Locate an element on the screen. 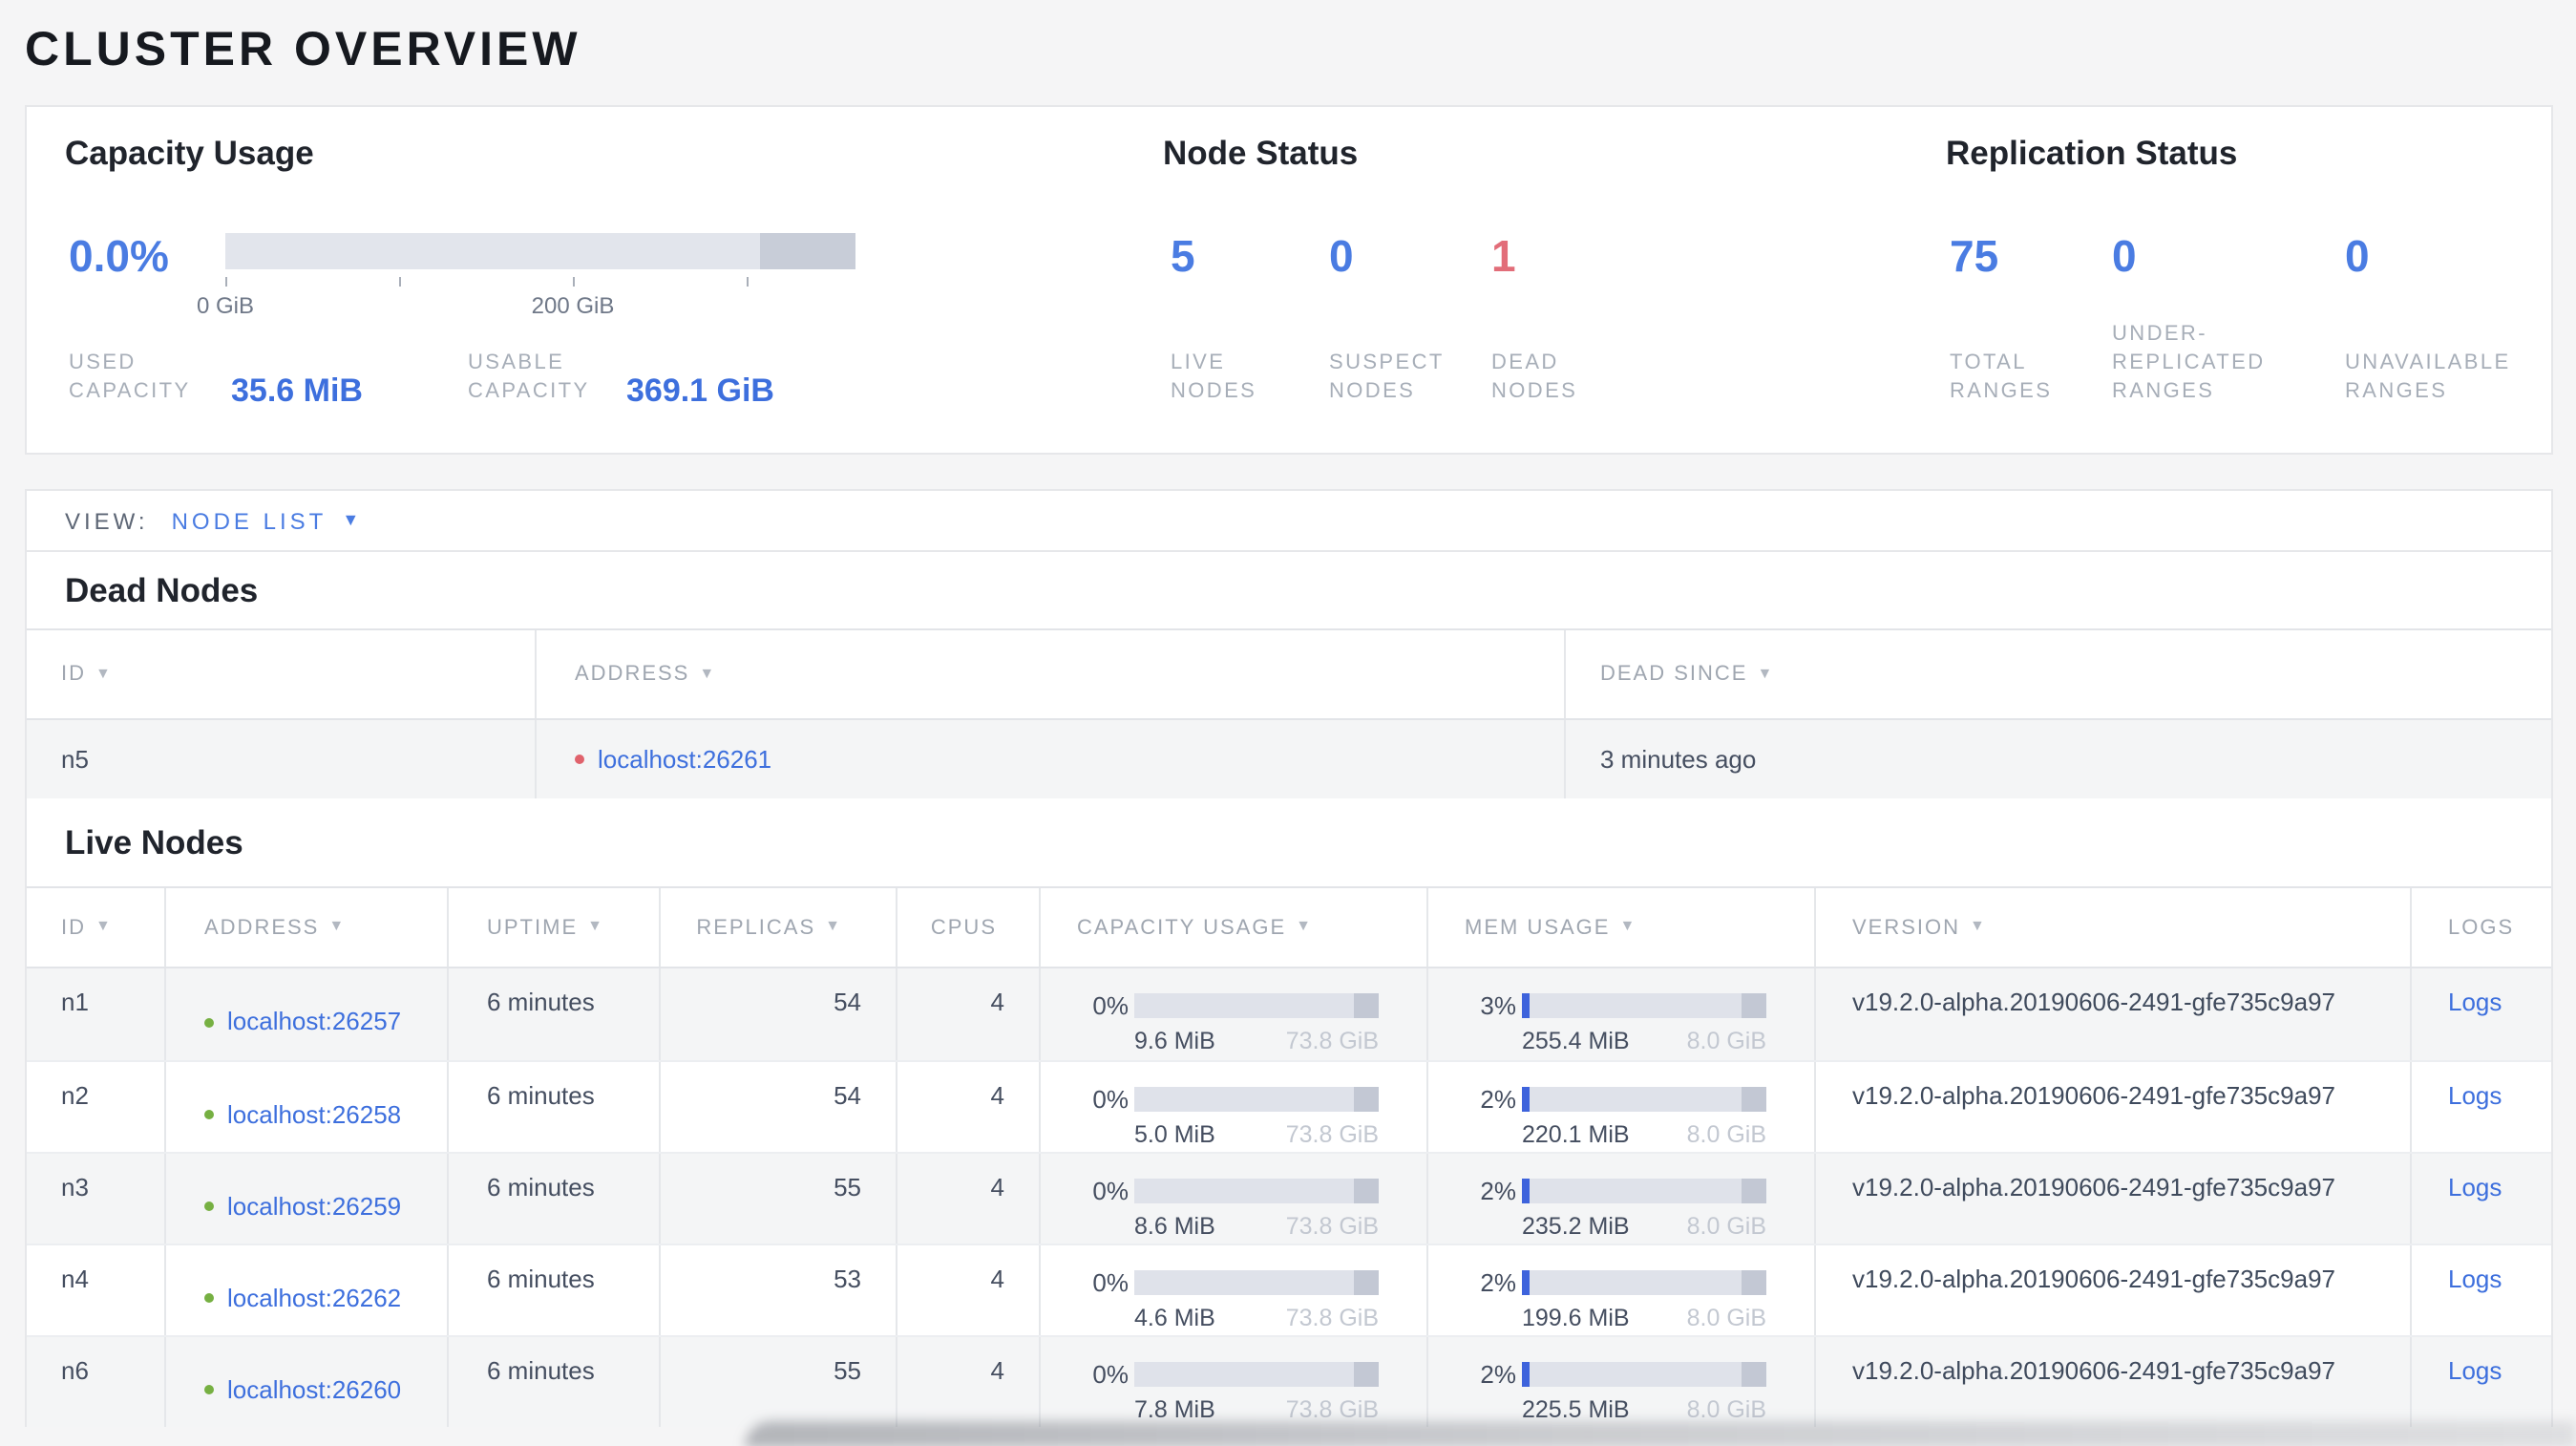 The height and width of the screenshot is (1446, 2576). view-mode-dropdown: NODE LIST ▼ is located at coordinates (268, 520).